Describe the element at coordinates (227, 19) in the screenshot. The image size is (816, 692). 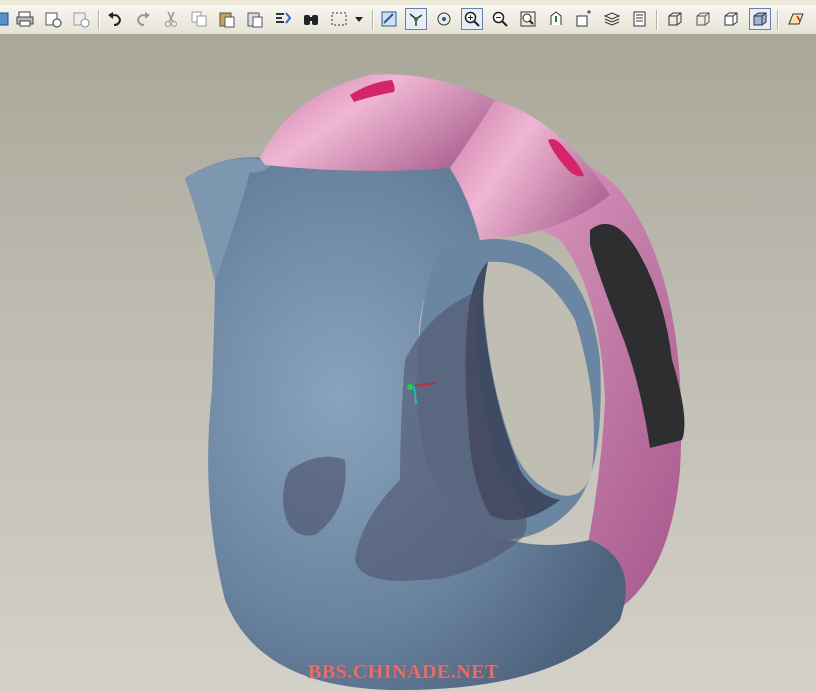
I see `paste-icon` at that location.